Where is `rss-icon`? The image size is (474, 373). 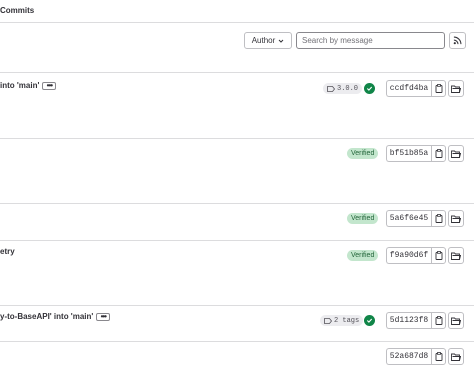
rss-icon is located at coordinates (457, 40).